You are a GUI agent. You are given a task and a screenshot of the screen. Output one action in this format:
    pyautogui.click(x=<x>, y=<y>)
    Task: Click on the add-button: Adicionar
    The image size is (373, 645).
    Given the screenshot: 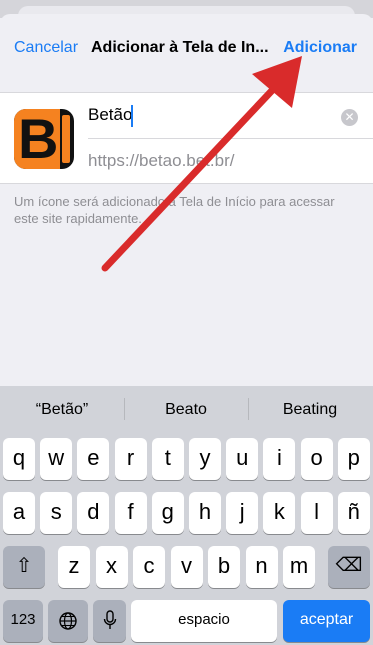 What is the action you would take?
    pyautogui.click(x=320, y=48)
    